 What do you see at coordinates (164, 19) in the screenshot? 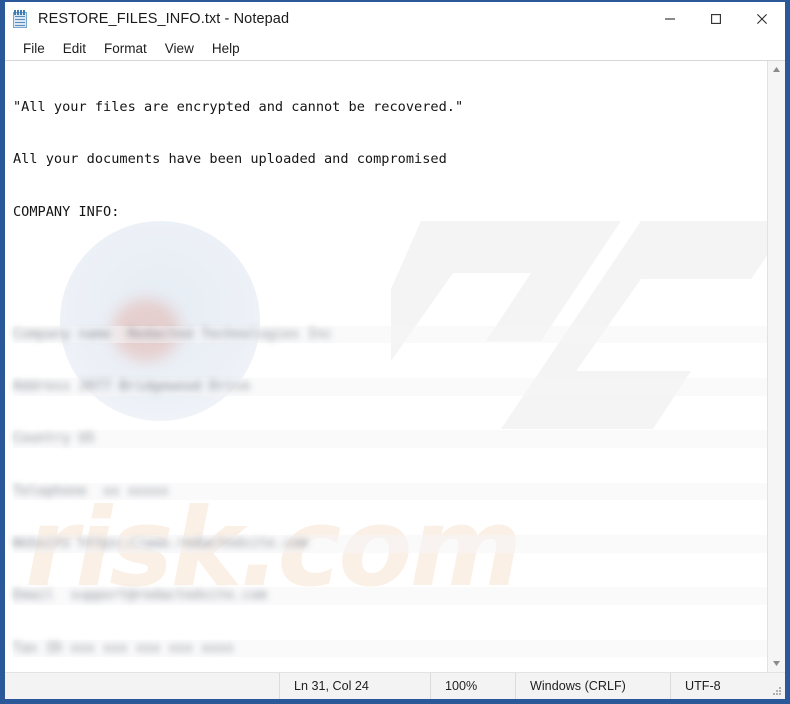
I see `window-title: RESTORE_FILES_INFO.txt - Notepad` at bounding box center [164, 19].